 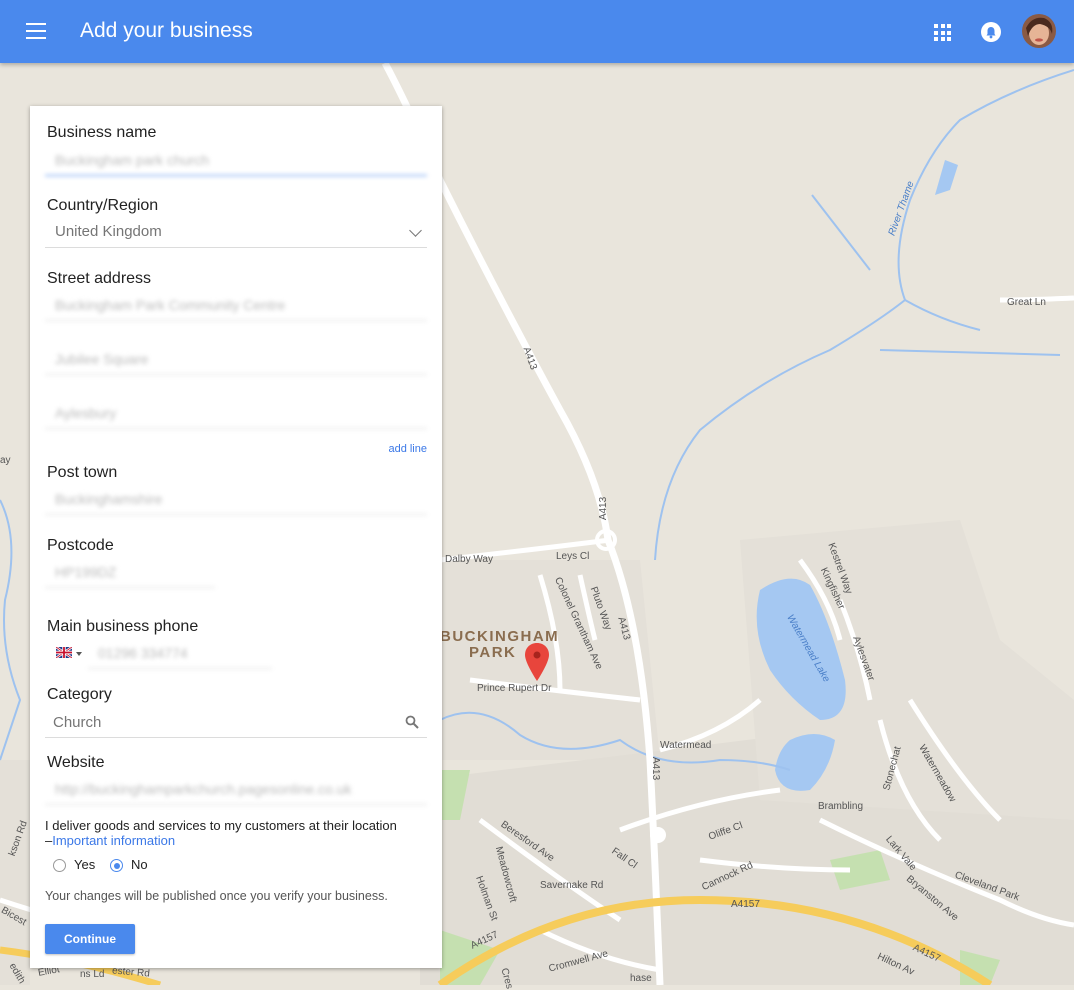 I want to click on road-label: Savernake Rd, so click(x=572, y=885).